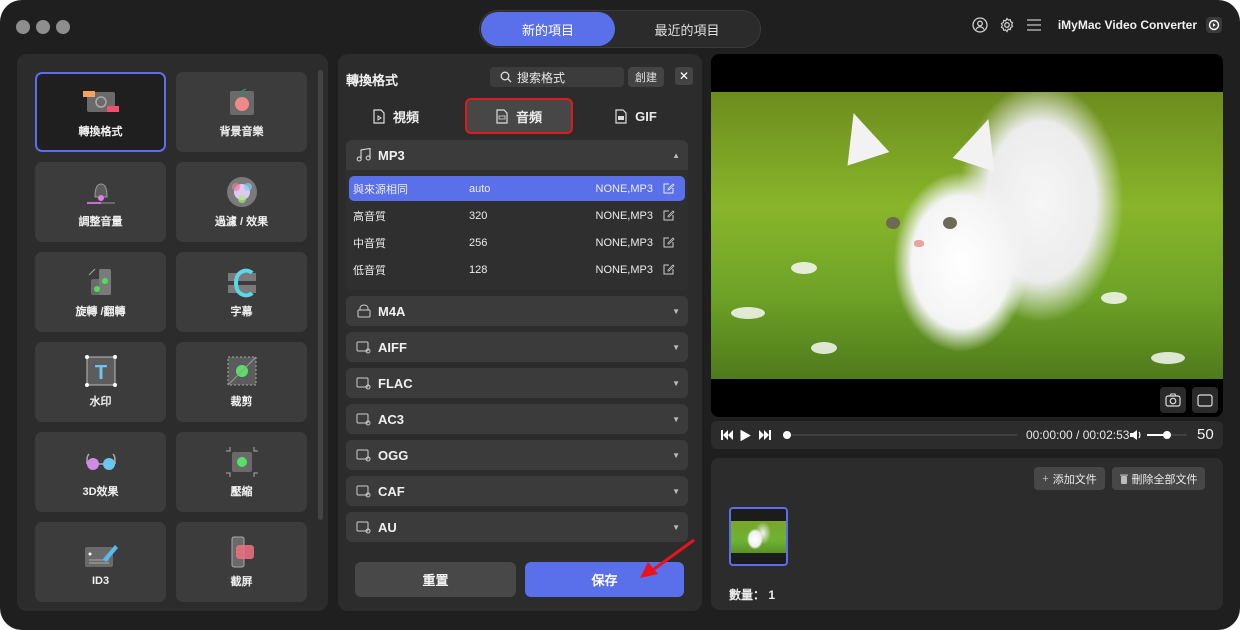  What do you see at coordinates (241, 202) in the screenshot?
I see `tool-filter-effect: 過濾 / 效果` at bounding box center [241, 202].